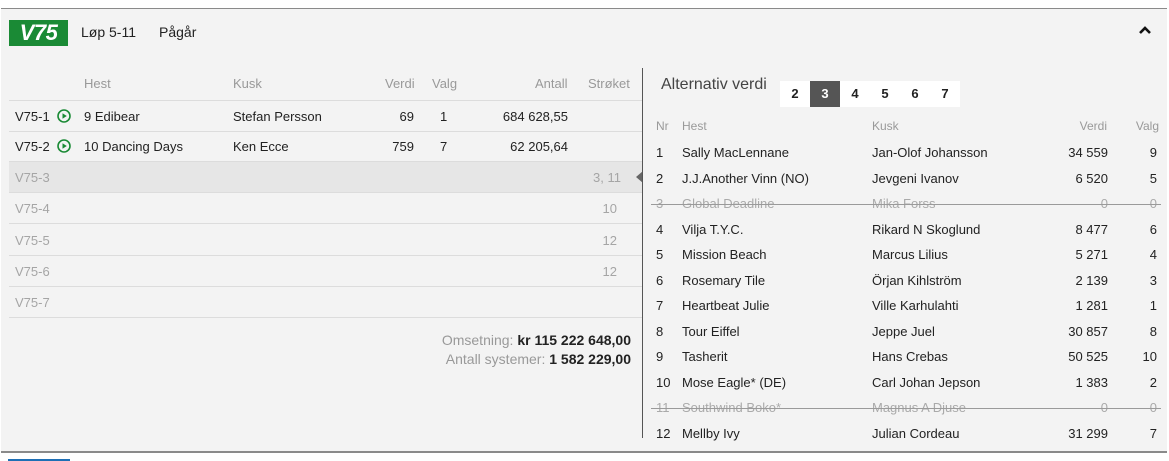 This screenshot has height=461, width=1169. I want to click on alt-nr: 6, so click(660, 280).